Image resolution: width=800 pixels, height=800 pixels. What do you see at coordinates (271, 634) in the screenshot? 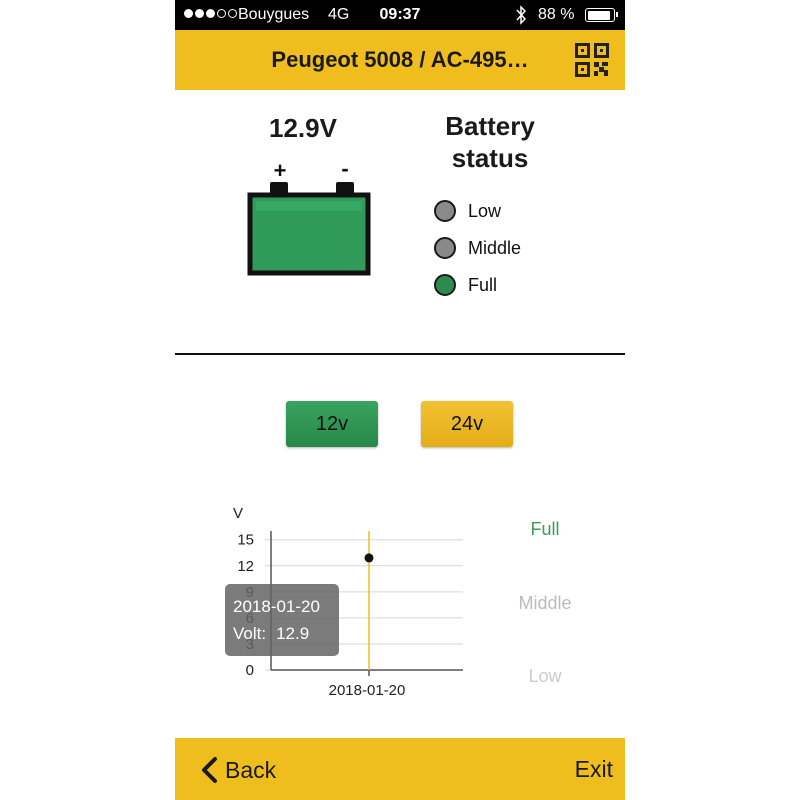
I see `tooltip-value-row: Volt: 12.9` at bounding box center [271, 634].